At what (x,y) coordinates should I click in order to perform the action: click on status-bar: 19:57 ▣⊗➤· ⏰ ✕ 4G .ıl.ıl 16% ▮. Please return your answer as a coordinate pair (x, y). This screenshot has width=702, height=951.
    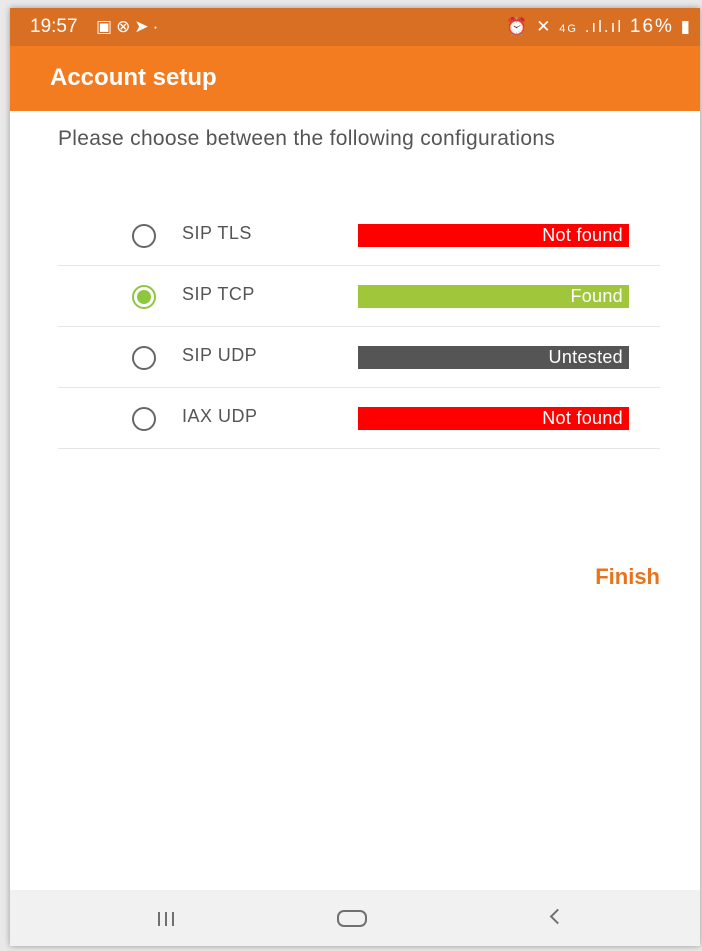
    Looking at the image, I should click on (355, 27).